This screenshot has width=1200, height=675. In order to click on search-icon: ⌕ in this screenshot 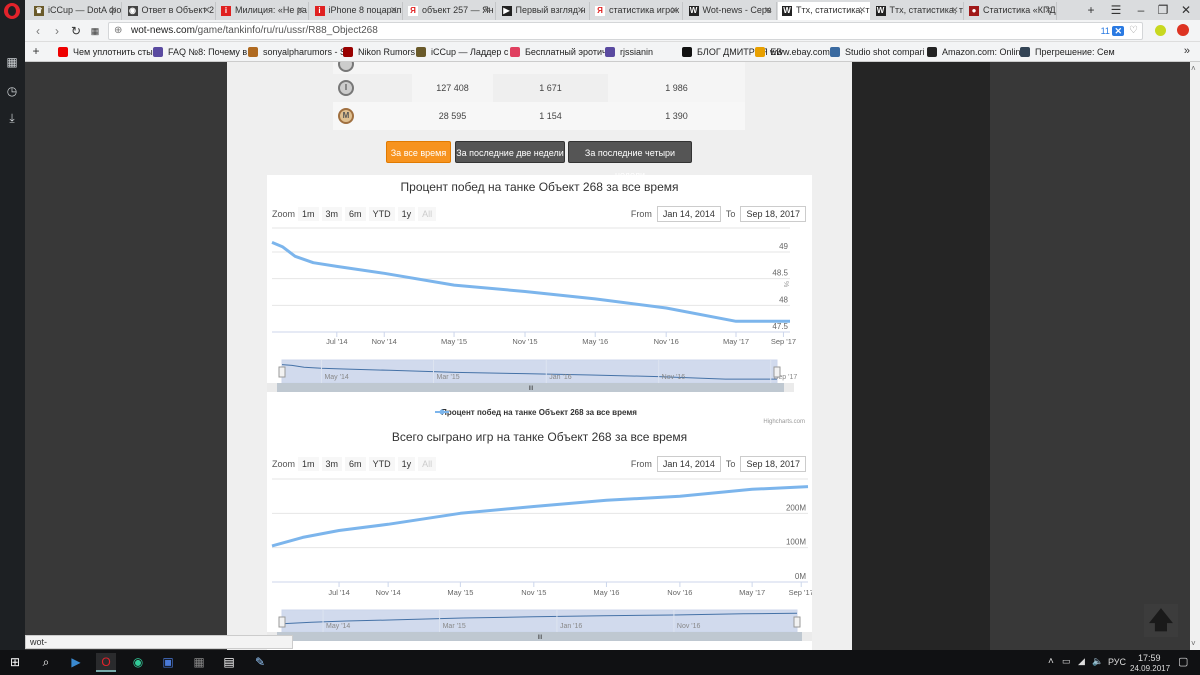, I will do `click(46, 662)`.